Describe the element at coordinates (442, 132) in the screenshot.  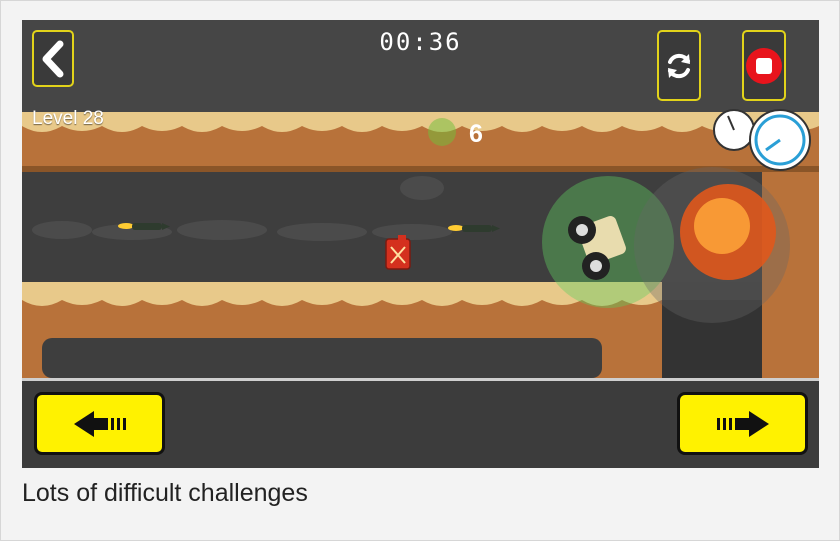
I see `coin-icon` at that location.